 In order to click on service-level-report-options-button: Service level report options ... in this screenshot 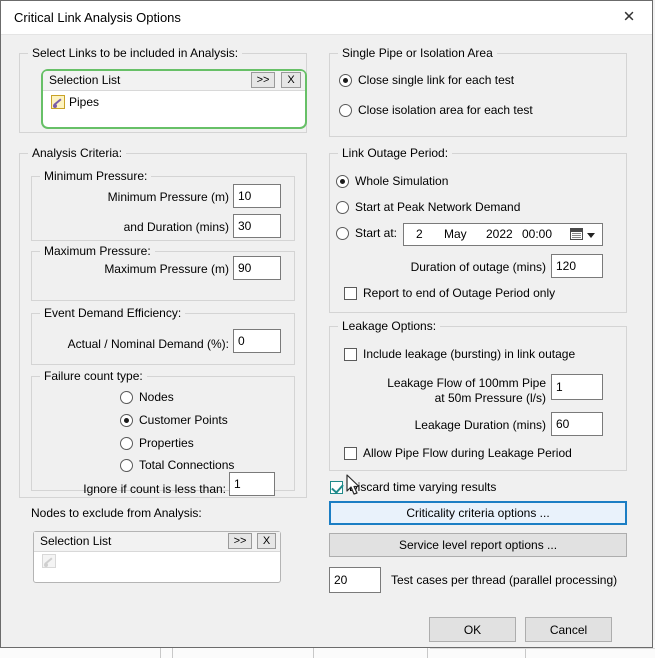, I will do `click(478, 545)`.